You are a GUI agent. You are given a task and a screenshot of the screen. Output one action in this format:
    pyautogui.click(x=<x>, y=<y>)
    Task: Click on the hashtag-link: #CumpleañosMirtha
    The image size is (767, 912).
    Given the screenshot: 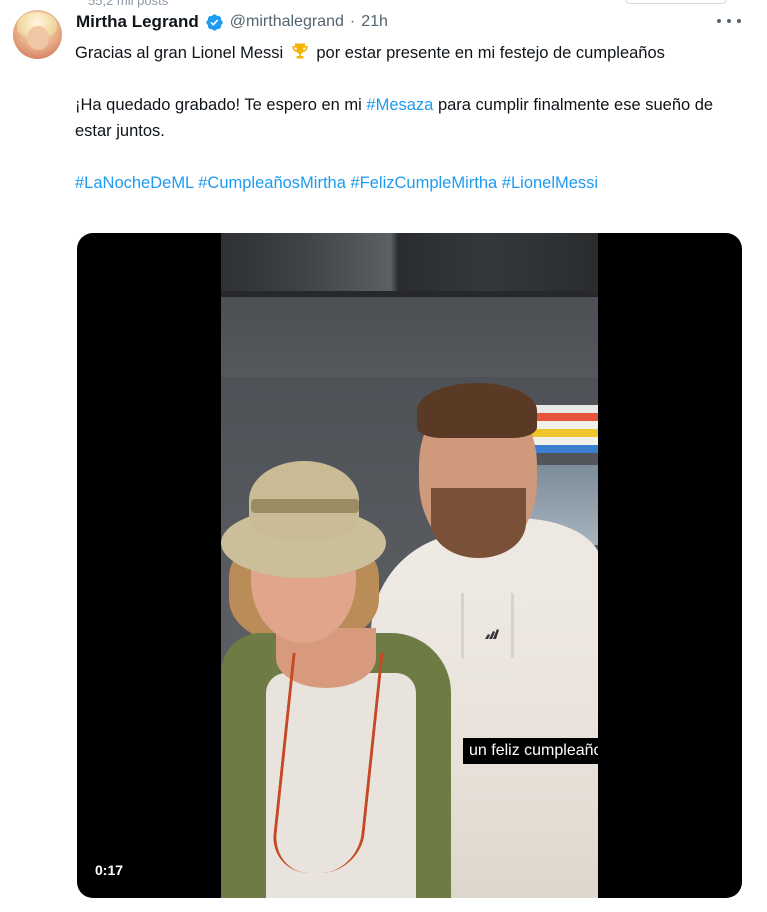 What is the action you would take?
    pyautogui.click(x=272, y=183)
    